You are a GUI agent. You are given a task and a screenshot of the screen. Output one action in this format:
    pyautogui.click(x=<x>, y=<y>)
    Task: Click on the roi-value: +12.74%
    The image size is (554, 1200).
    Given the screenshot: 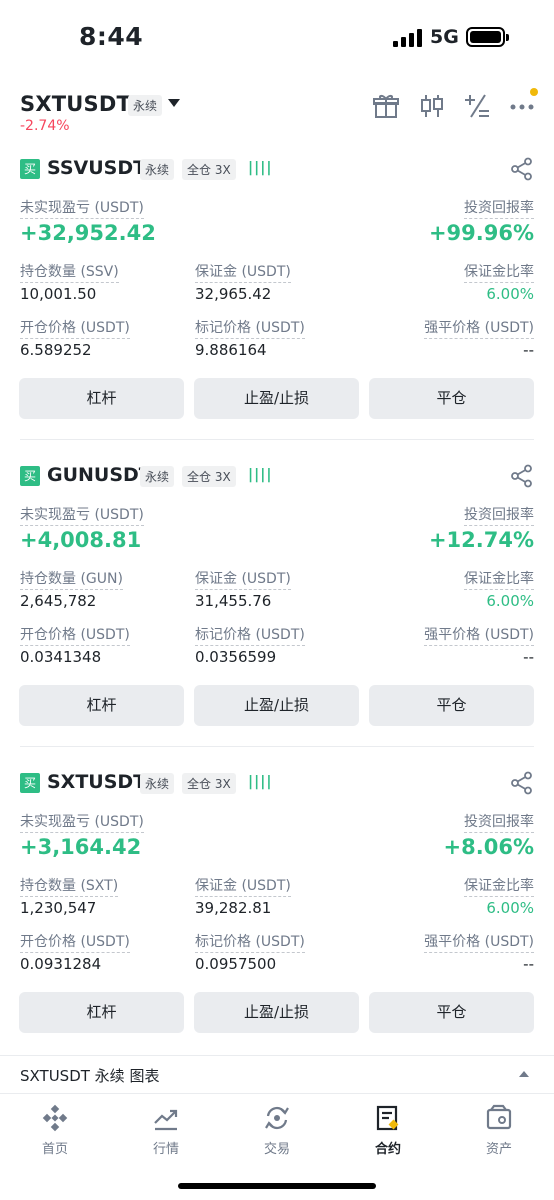 What is the action you would take?
    pyautogui.click(x=481, y=540)
    